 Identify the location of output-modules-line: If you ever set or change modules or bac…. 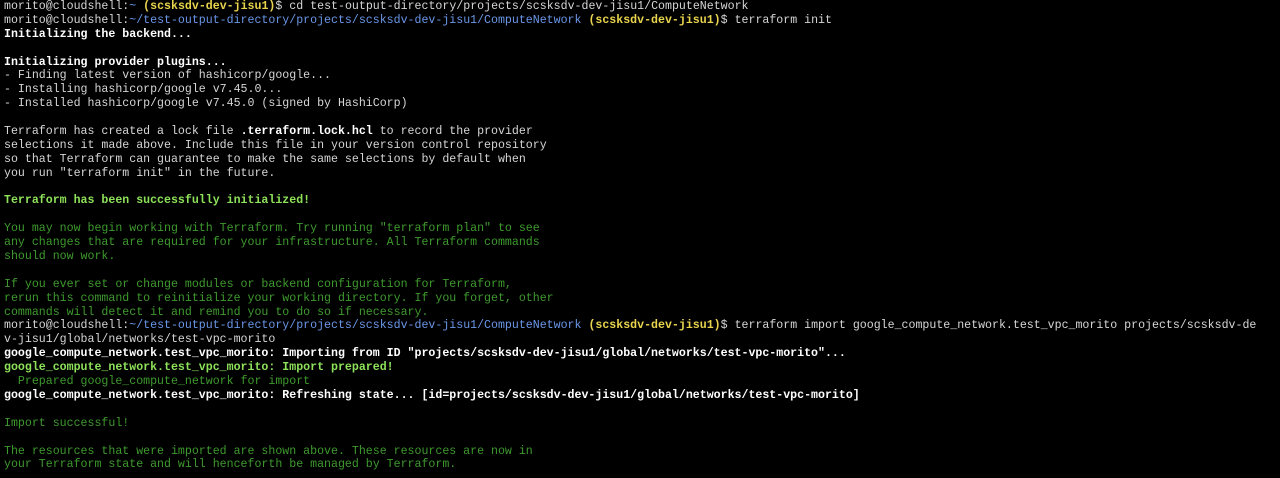
(258, 284).